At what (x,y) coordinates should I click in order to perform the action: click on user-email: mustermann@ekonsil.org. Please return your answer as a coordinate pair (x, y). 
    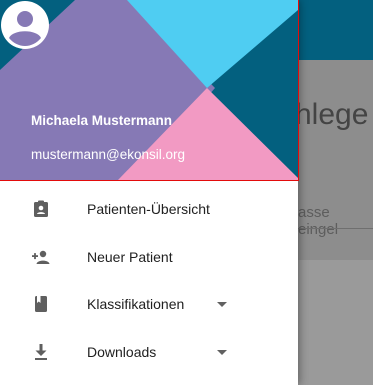
    Looking at the image, I should click on (108, 154).